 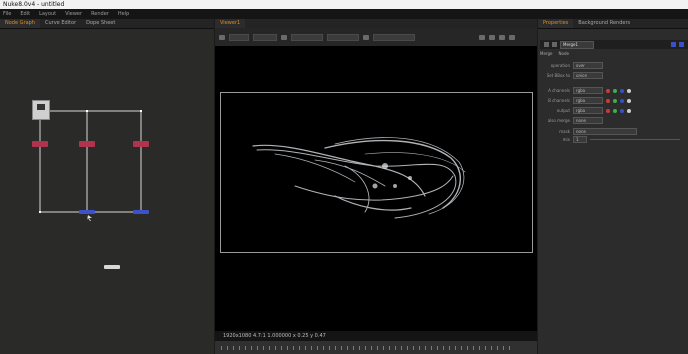 What do you see at coordinates (673, 44) in the screenshot?
I see `node-color-icon` at bounding box center [673, 44].